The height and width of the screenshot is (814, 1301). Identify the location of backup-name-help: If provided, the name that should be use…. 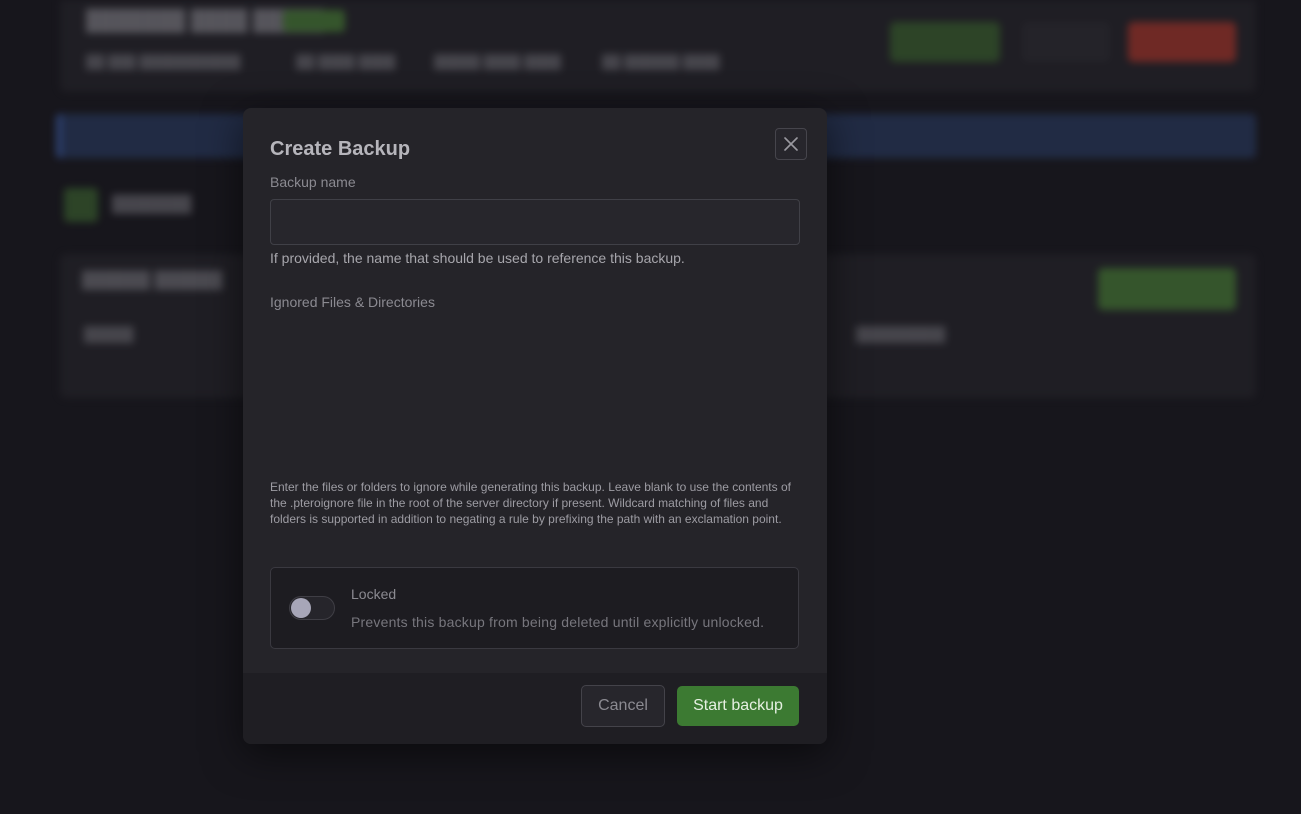
(477, 258).